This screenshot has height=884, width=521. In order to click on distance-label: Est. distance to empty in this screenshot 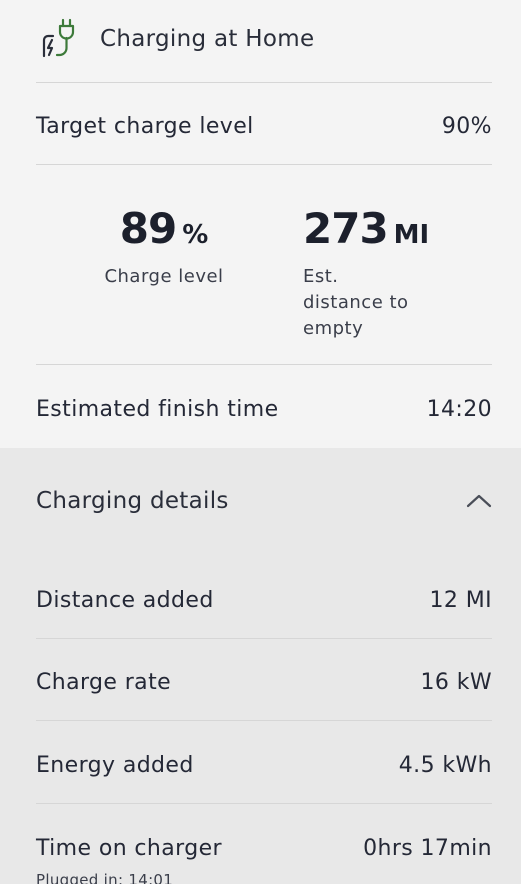, I will do `click(373, 303)`.